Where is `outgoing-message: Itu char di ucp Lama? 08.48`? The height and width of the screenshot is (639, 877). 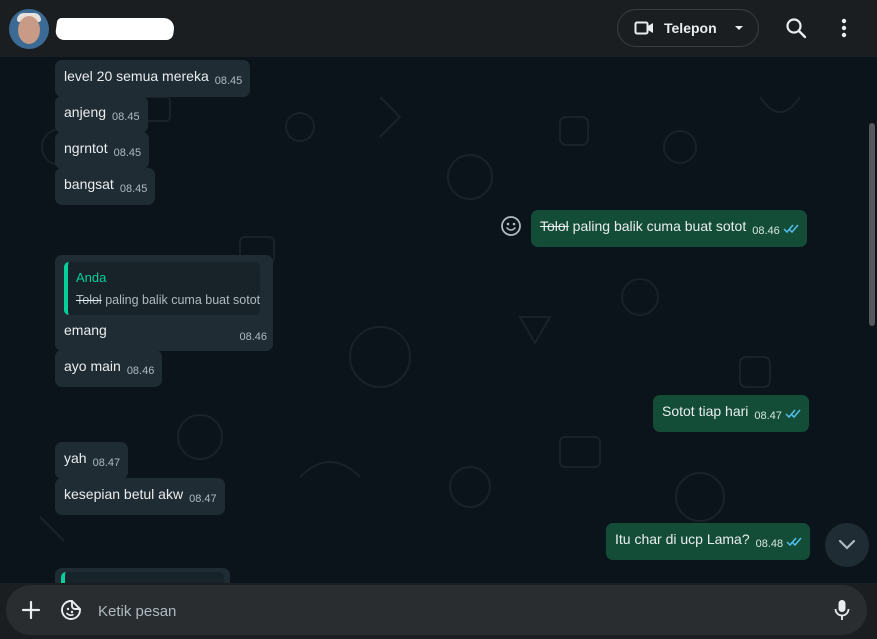
outgoing-message: Itu char di ucp Lama? 08.48 is located at coordinates (708, 541).